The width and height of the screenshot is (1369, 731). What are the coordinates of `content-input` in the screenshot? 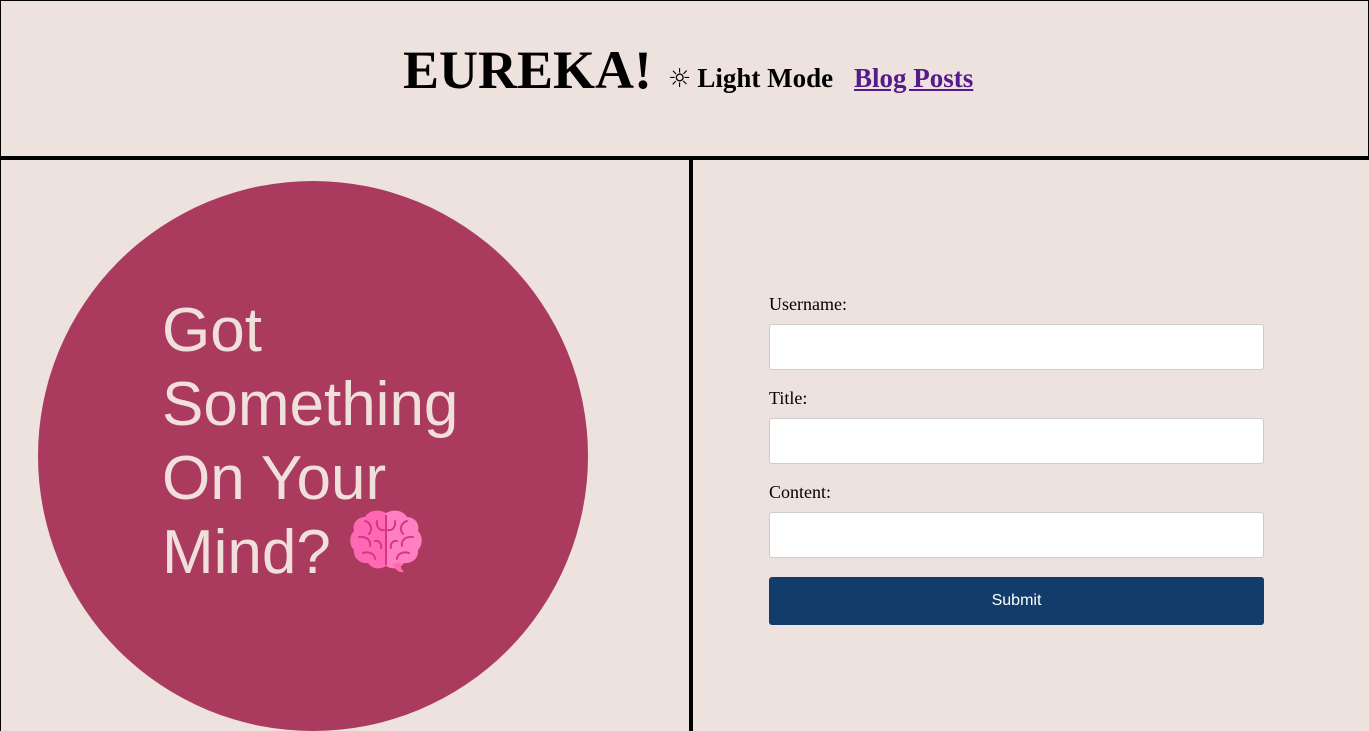 It's located at (1016, 535).